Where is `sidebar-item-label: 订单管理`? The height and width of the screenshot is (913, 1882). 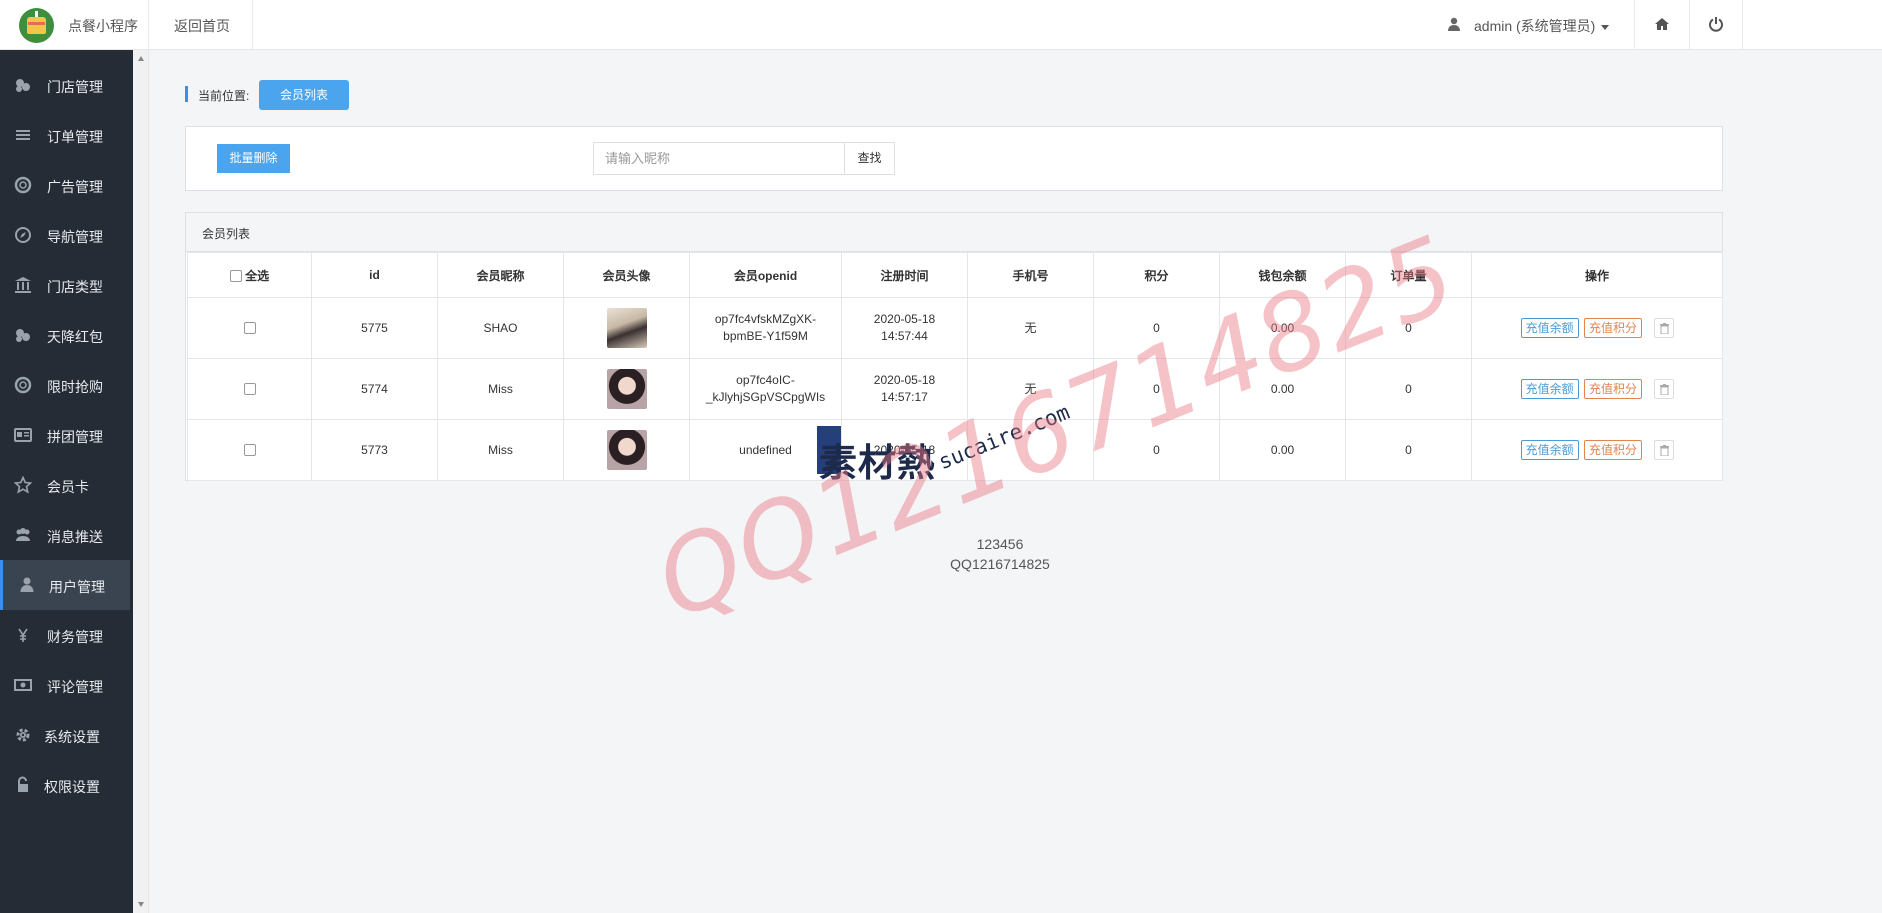
sidebar-item-label: 订单管理 is located at coordinates (75, 137).